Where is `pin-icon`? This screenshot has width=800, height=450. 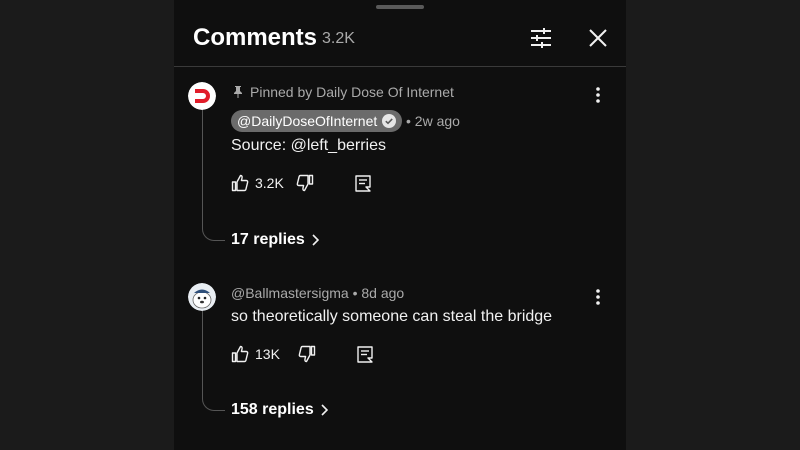
pin-icon is located at coordinates (238, 92).